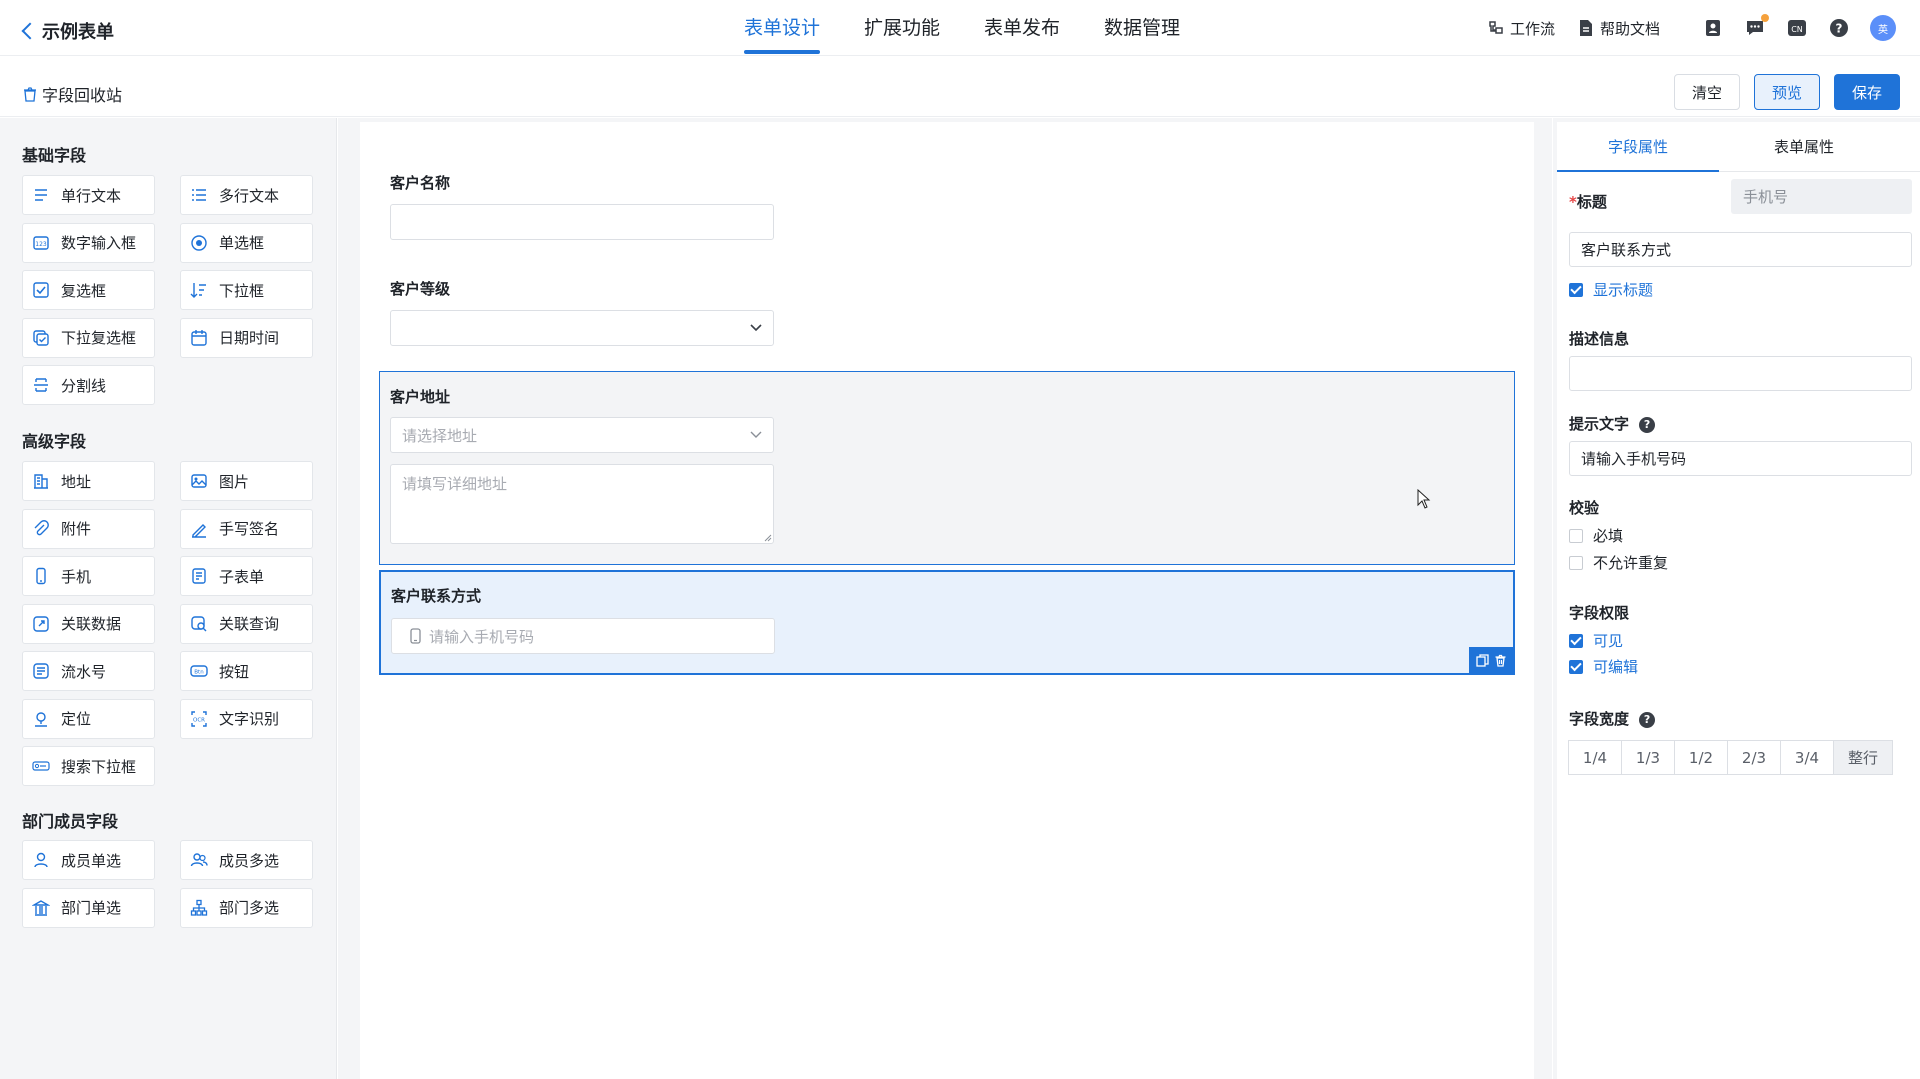 Image resolution: width=1920 pixels, height=1079 pixels. What do you see at coordinates (1713, 28) in the screenshot?
I see `contacts-icon` at bounding box center [1713, 28].